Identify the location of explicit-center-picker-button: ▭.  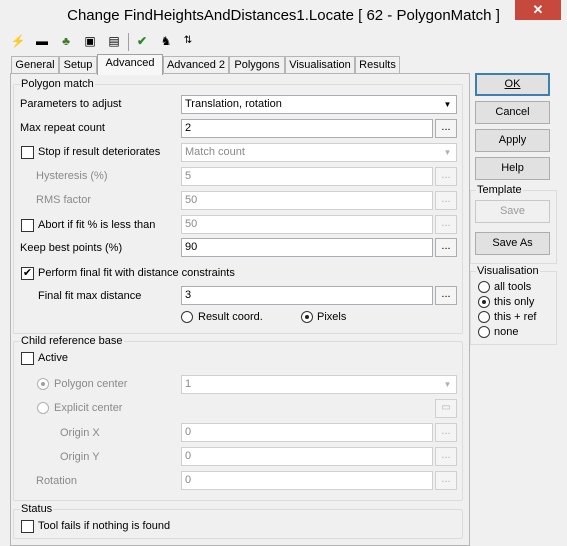
(446, 408).